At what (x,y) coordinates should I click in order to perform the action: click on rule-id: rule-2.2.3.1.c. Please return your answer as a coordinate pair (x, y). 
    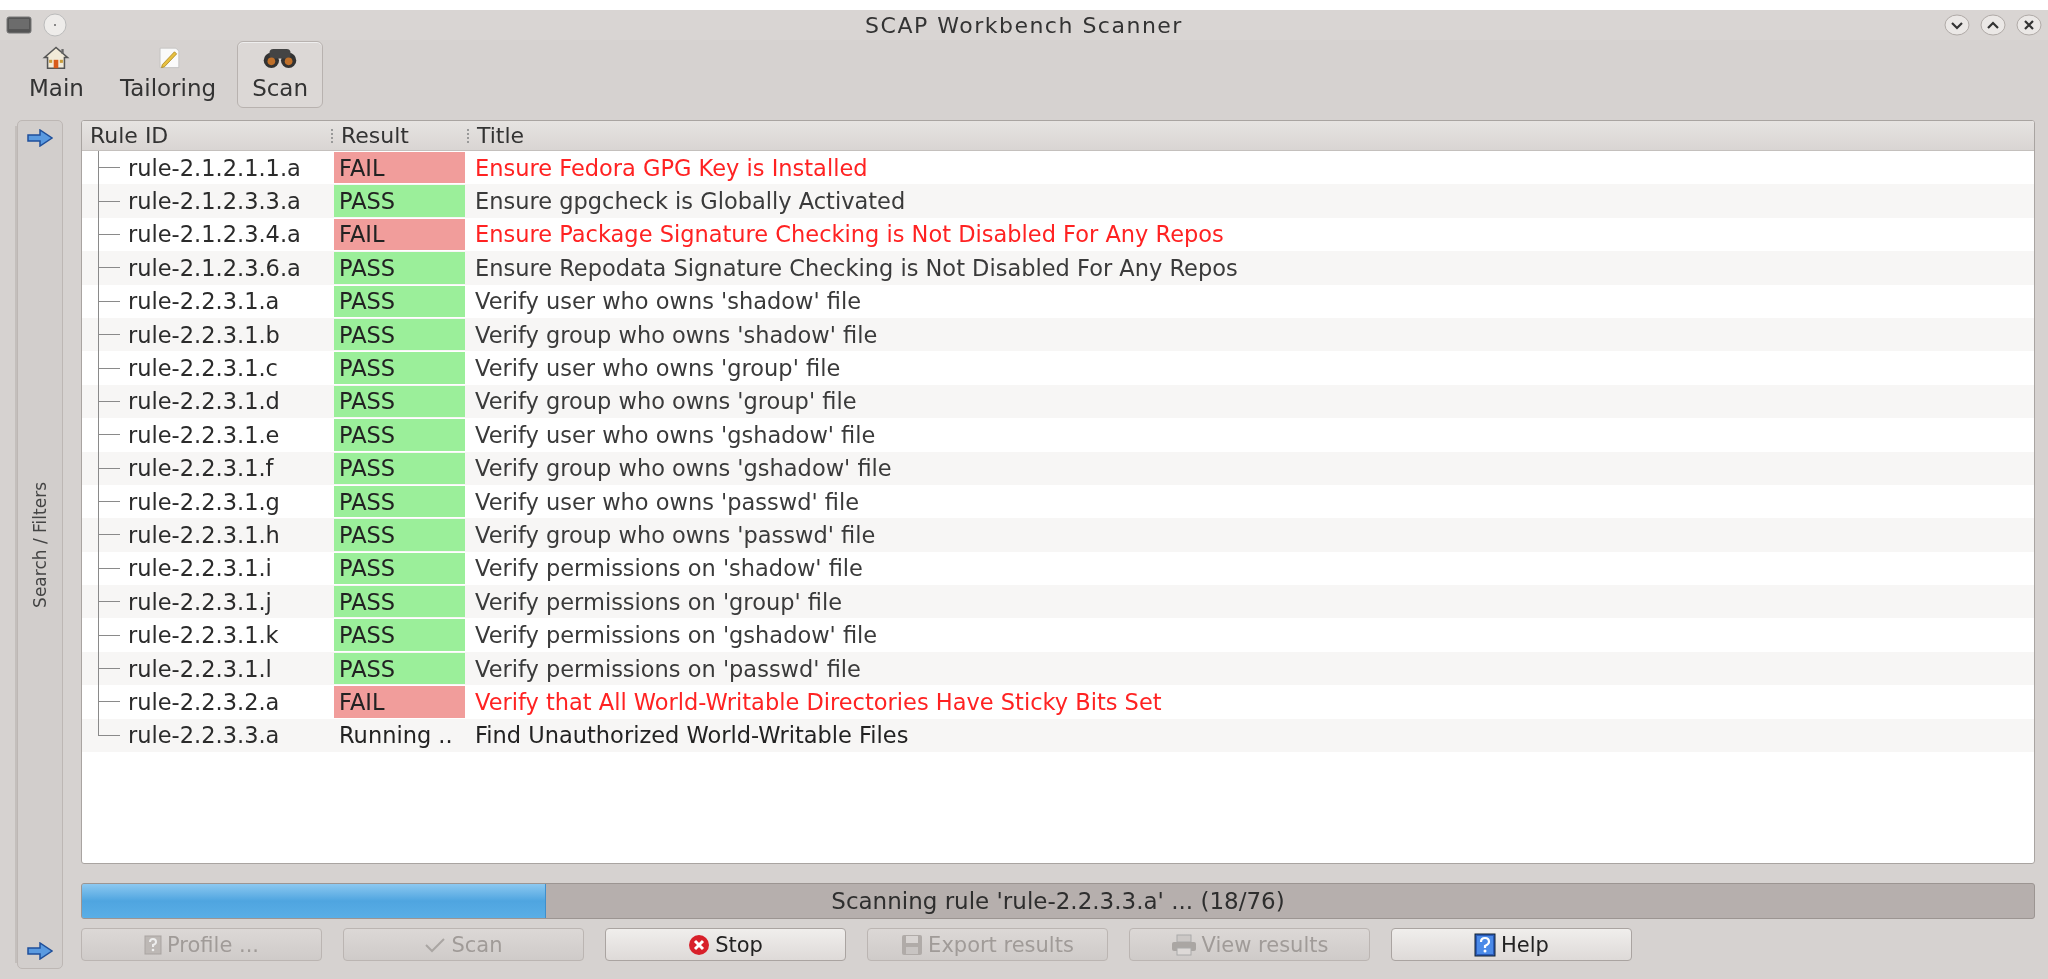
    Looking at the image, I should click on (203, 368).